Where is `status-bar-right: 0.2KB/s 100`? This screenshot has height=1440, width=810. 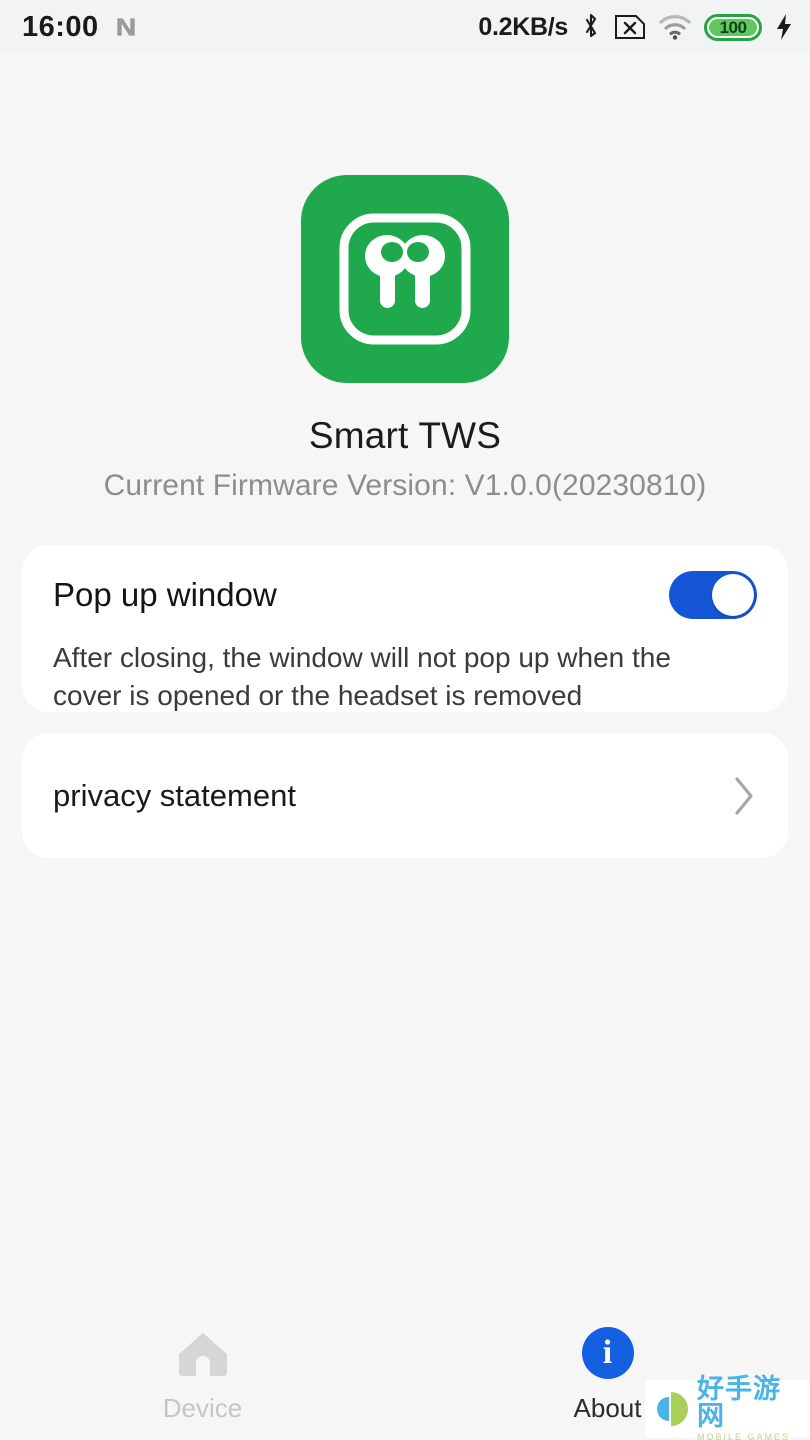 status-bar-right: 0.2KB/s 100 is located at coordinates (636, 27).